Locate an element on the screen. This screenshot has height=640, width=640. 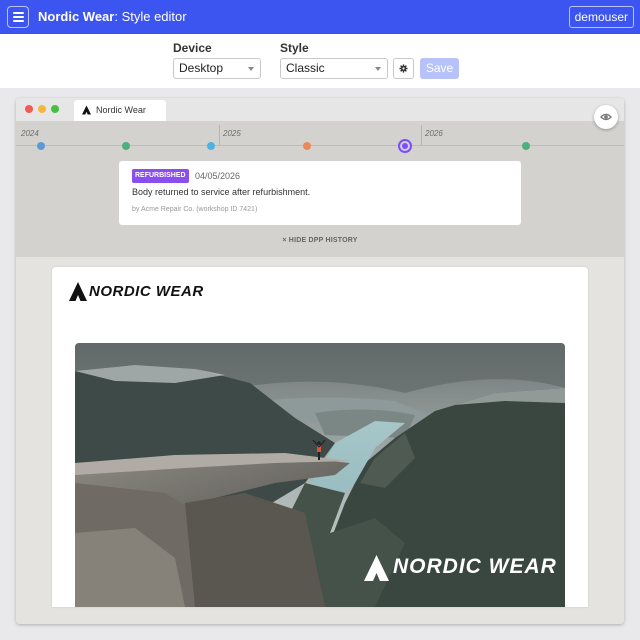
minimize-window-dot is located at coordinates (42, 109).